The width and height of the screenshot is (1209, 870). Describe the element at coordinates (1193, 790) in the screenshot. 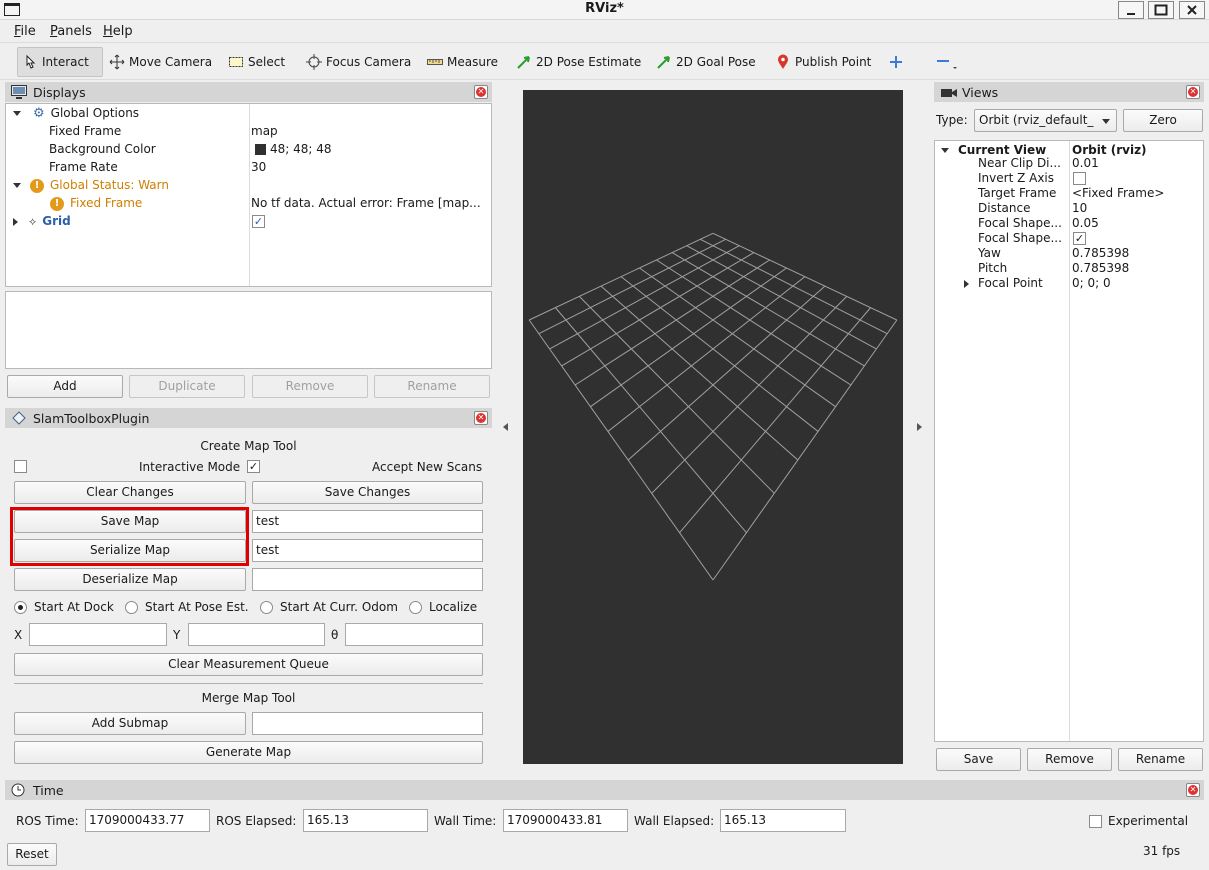

I see `time-close-button: ✕` at that location.